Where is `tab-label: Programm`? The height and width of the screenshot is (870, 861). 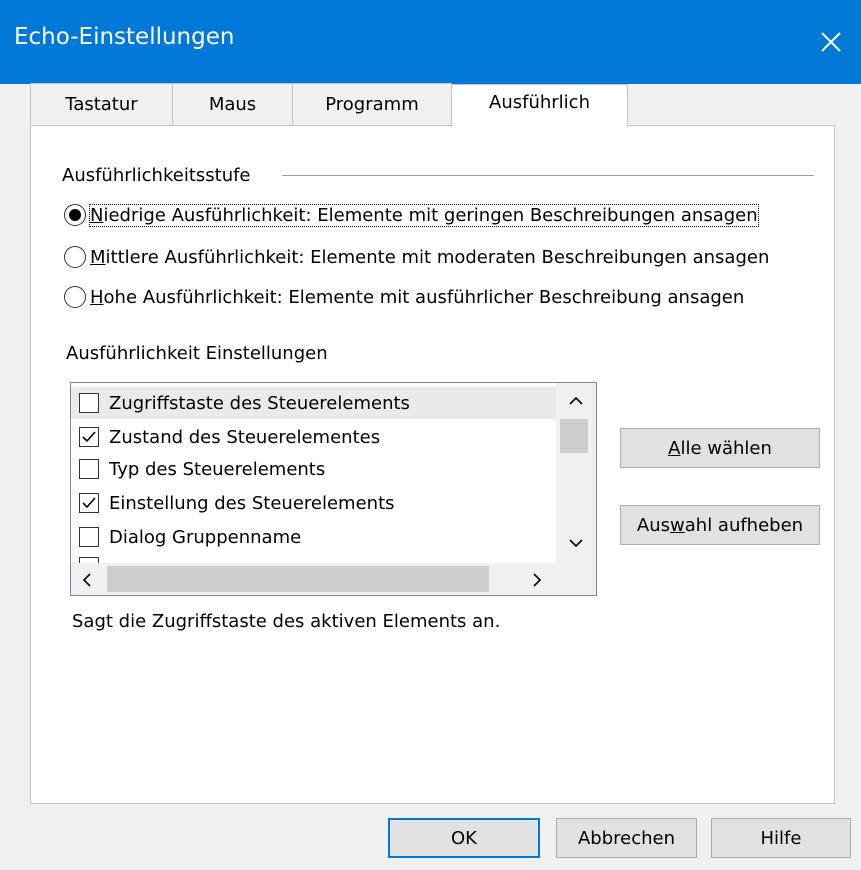
tab-label: Programm is located at coordinates (372, 104).